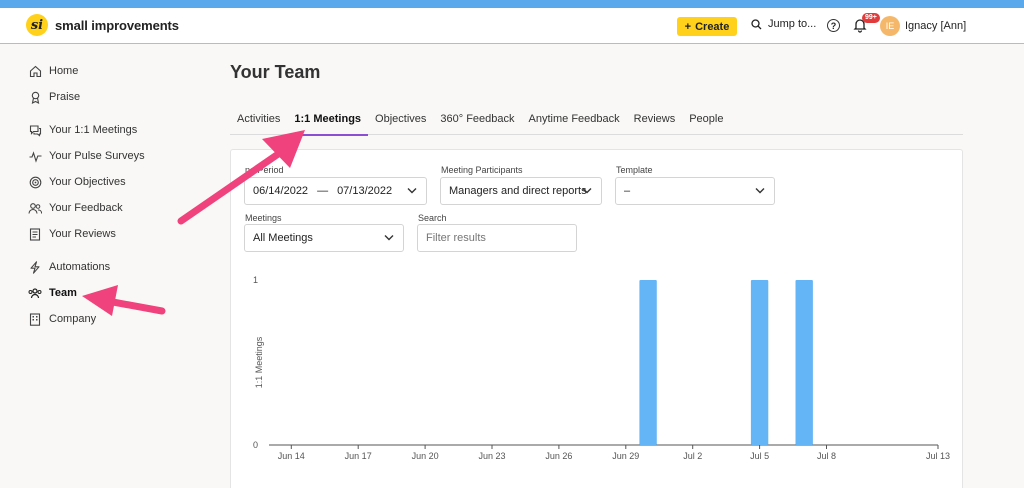  Describe the element at coordinates (935, 26) in the screenshot. I see `user-name: Ignacy [Ann]` at that location.